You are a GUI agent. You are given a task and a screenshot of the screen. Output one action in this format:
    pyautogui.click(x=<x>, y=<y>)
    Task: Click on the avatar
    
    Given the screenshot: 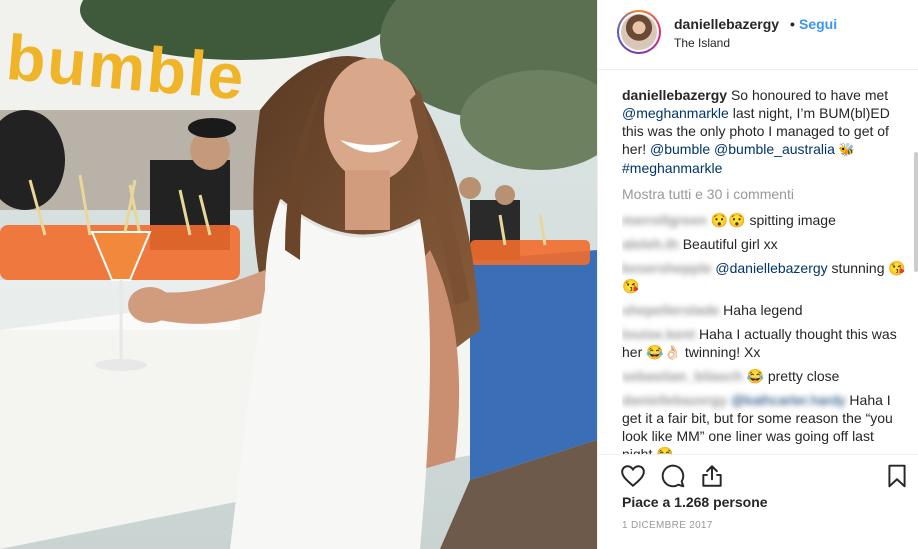 What is the action you would take?
    pyautogui.click(x=639, y=32)
    